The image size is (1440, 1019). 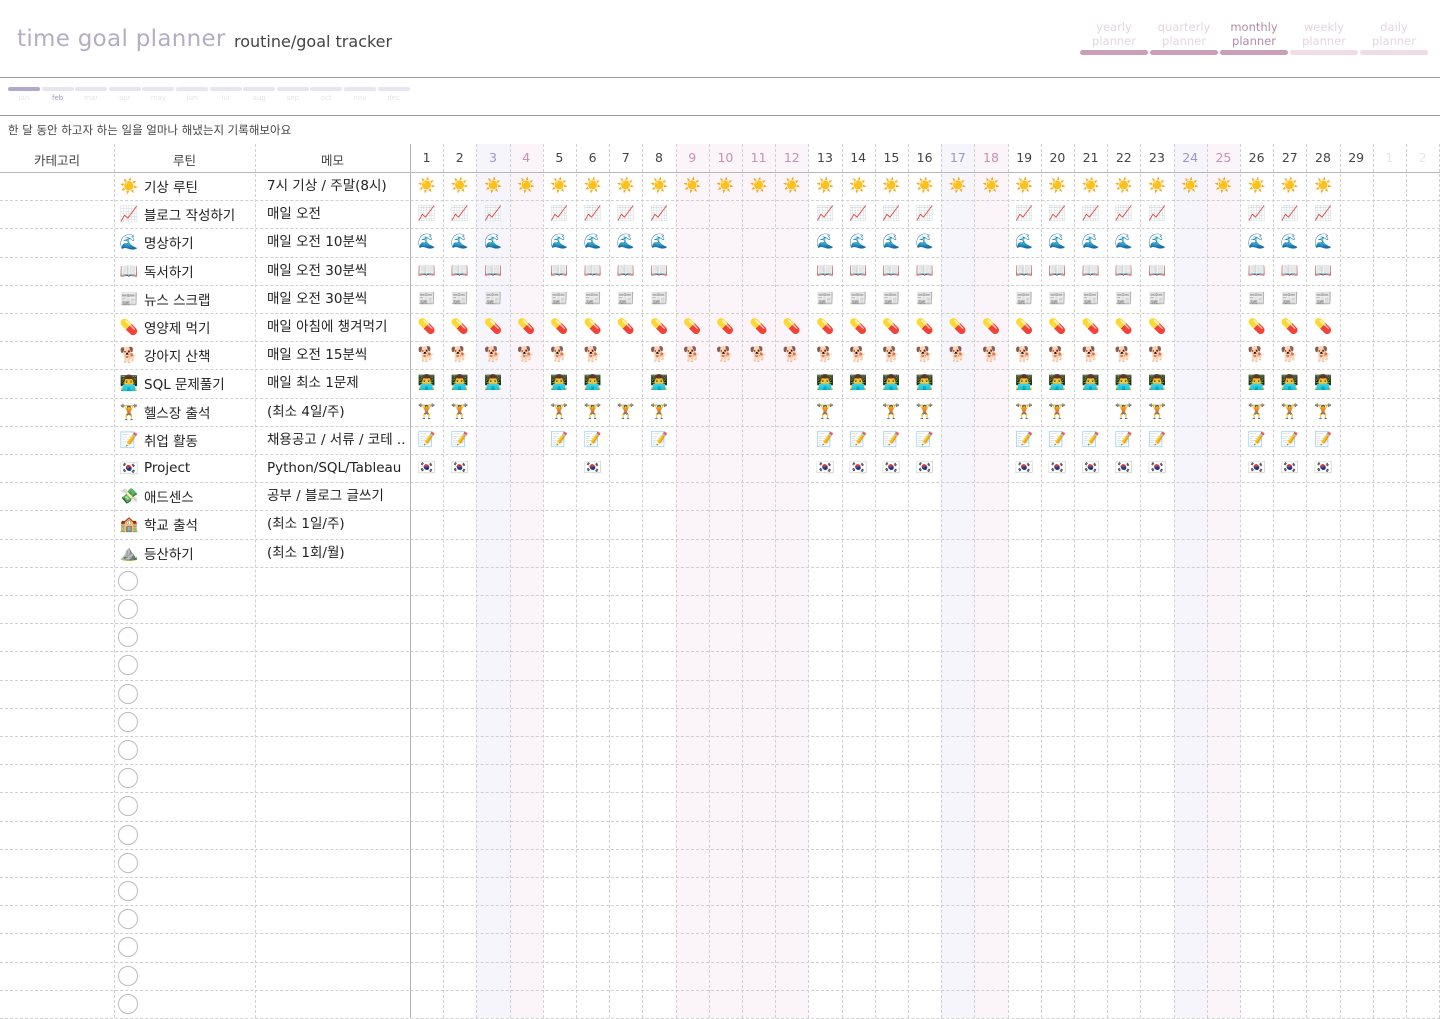 What do you see at coordinates (184, 440) in the screenshot?
I see `routine-row: 📝 취업 활동` at bounding box center [184, 440].